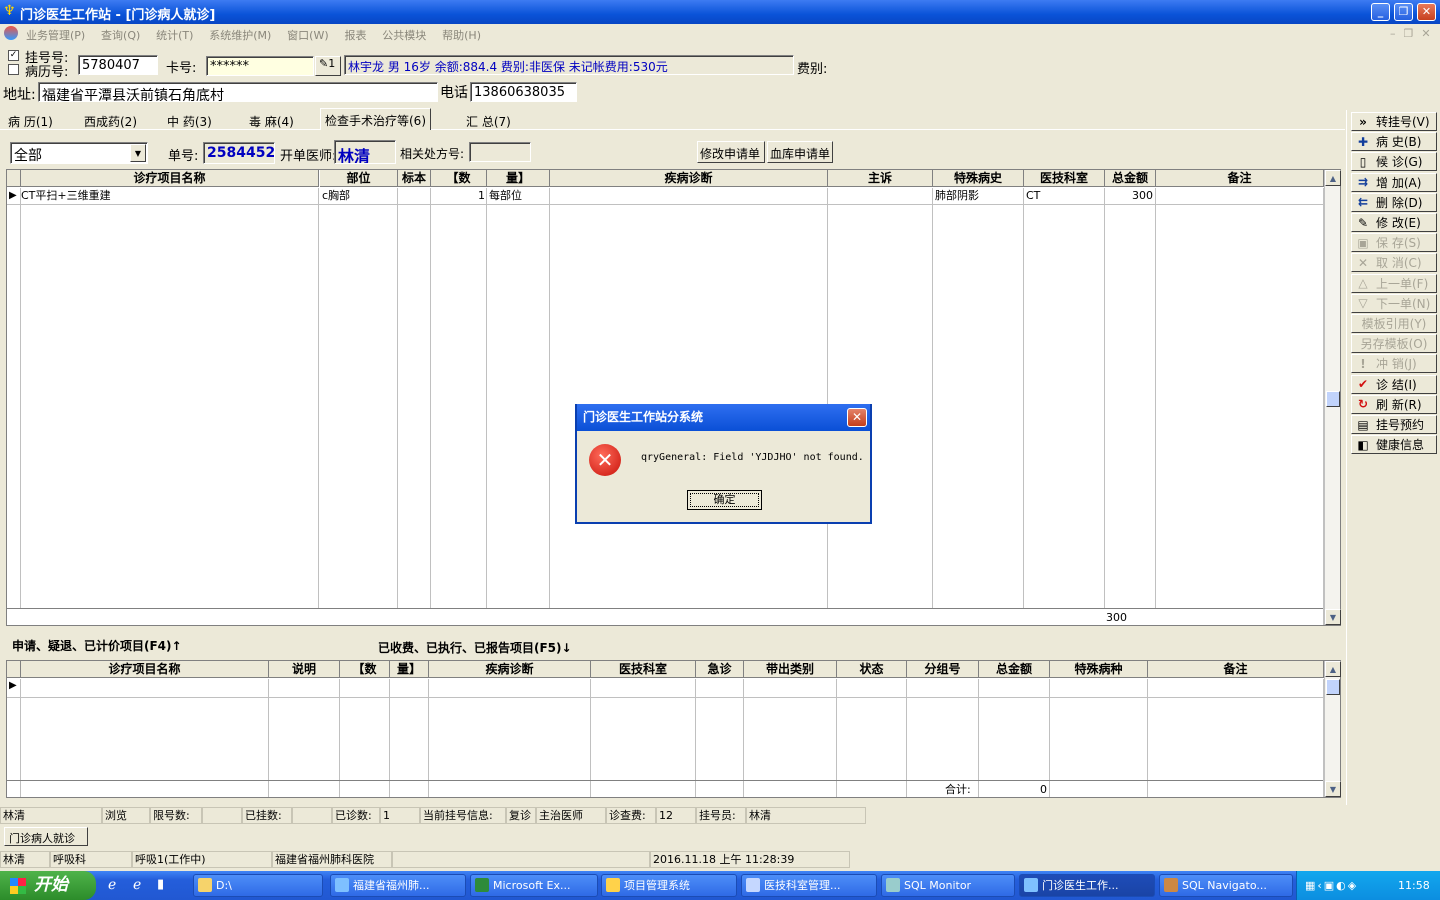 This screenshot has width=1440, height=900. Describe the element at coordinates (1014, 669) in the screenshot. I see `col-amount: 总金额` at that location.